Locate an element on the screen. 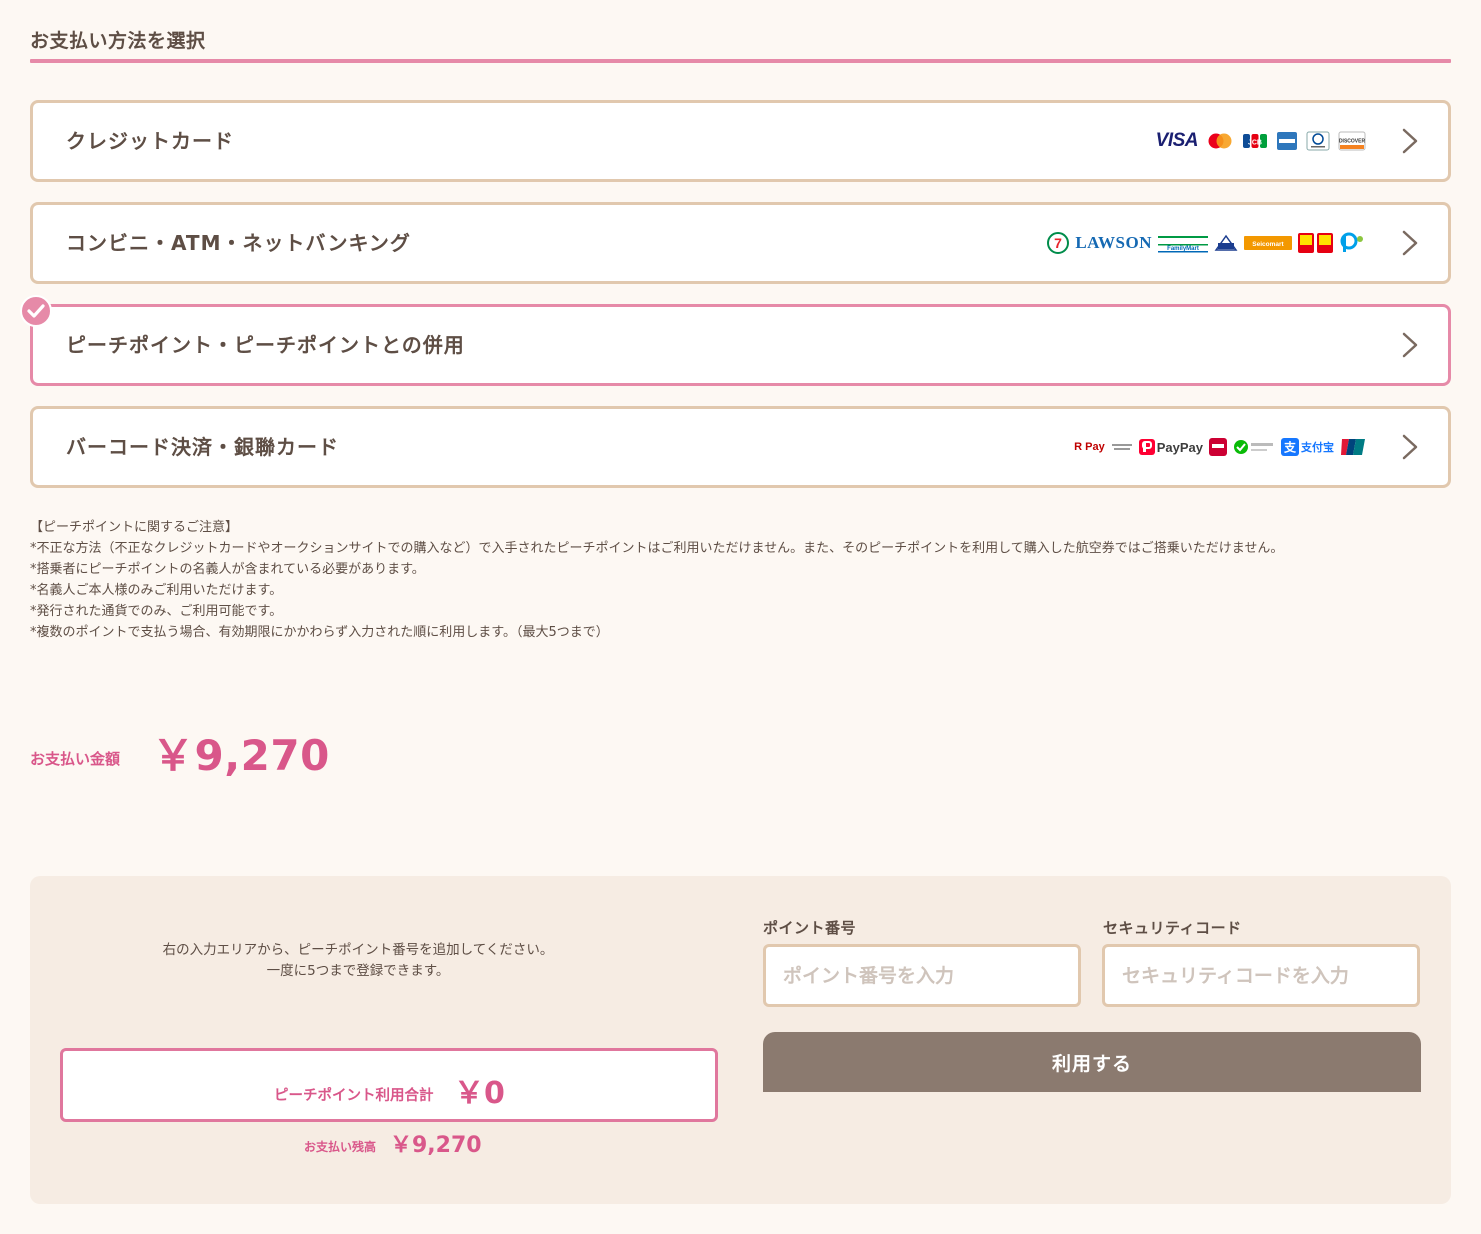 Image resolution: width=1481 pixels, height=1234 pixels. section-title: お支払い方法を選択 is located at coordinates (118, 41).